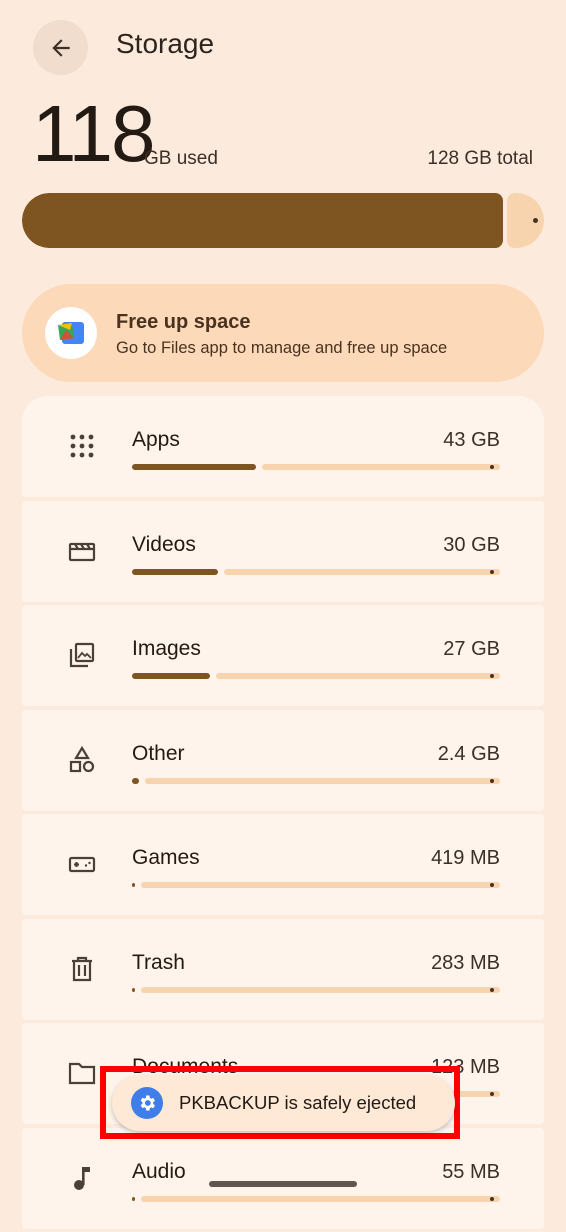 The height and width of the screenshot is (1232, 566). Describe the element at coordinates (471, 1171) in the screenshot. I see `category-size: 55 MB` at that location.